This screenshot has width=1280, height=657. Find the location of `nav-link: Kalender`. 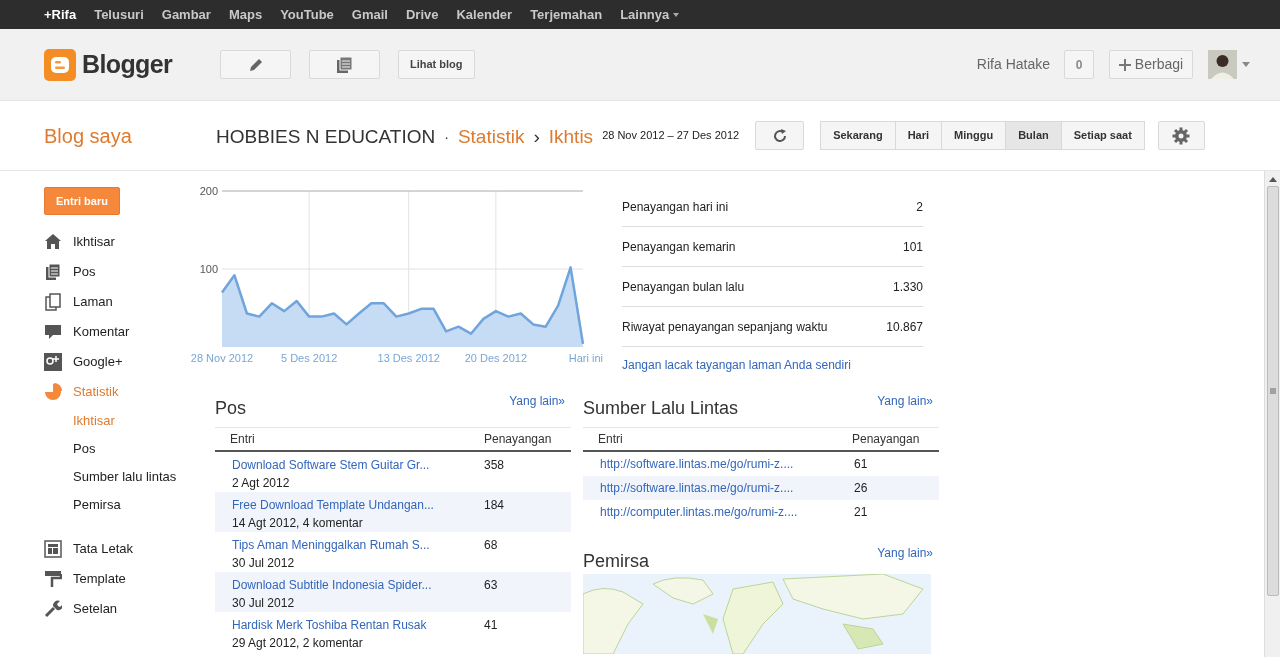

nav-link: Kalender is located at coordinates (484, 14).